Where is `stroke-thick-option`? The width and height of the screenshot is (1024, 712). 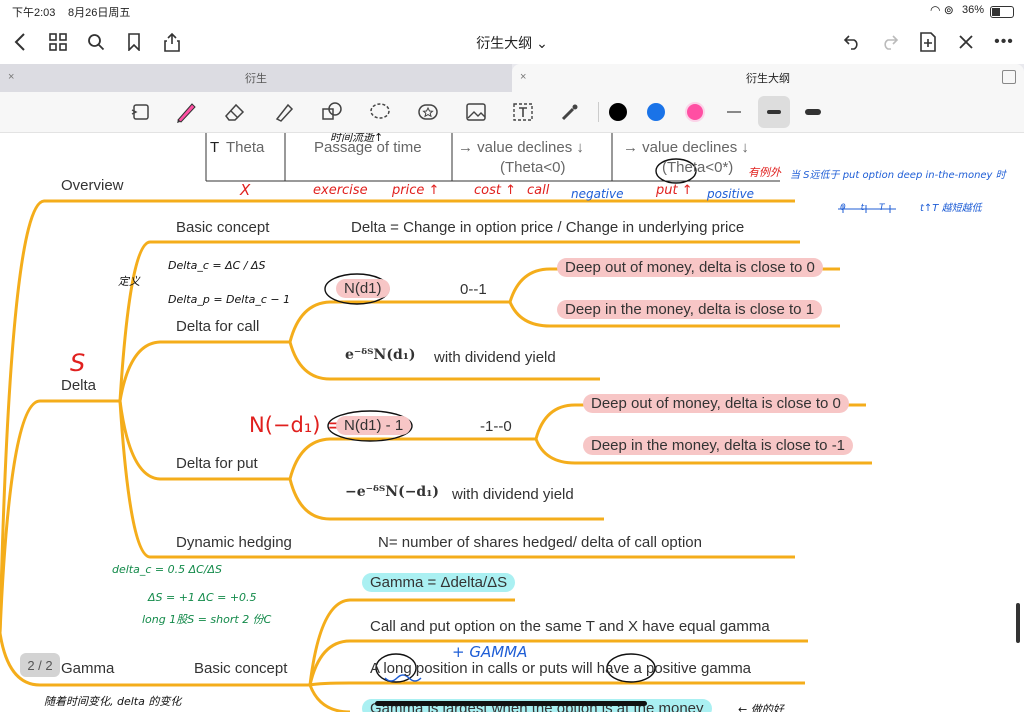
stroke-thick-option is located at coordinates (813, 112).